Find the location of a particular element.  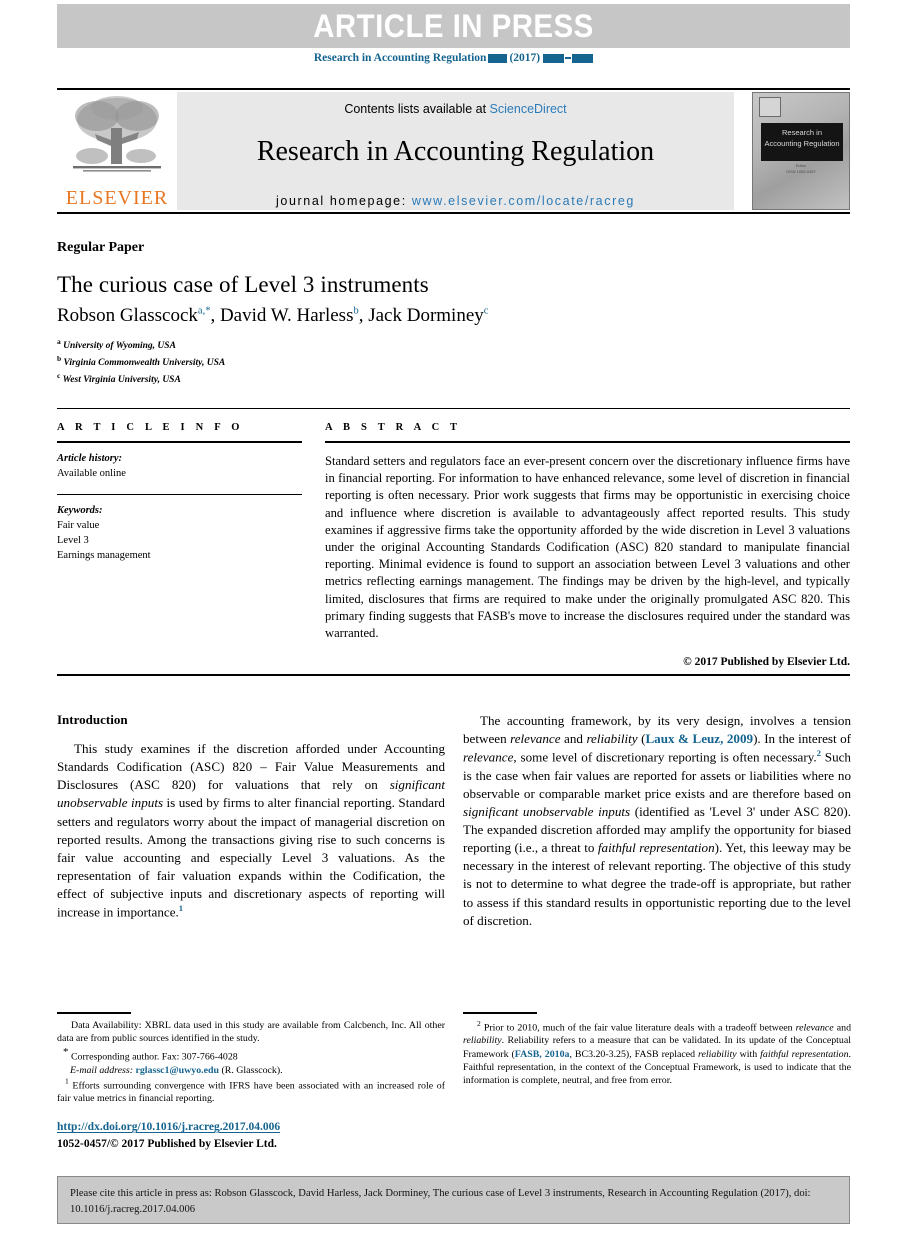

cover-sub-line2: ISSN 1052-0457 is located at coordinates (801, 171).